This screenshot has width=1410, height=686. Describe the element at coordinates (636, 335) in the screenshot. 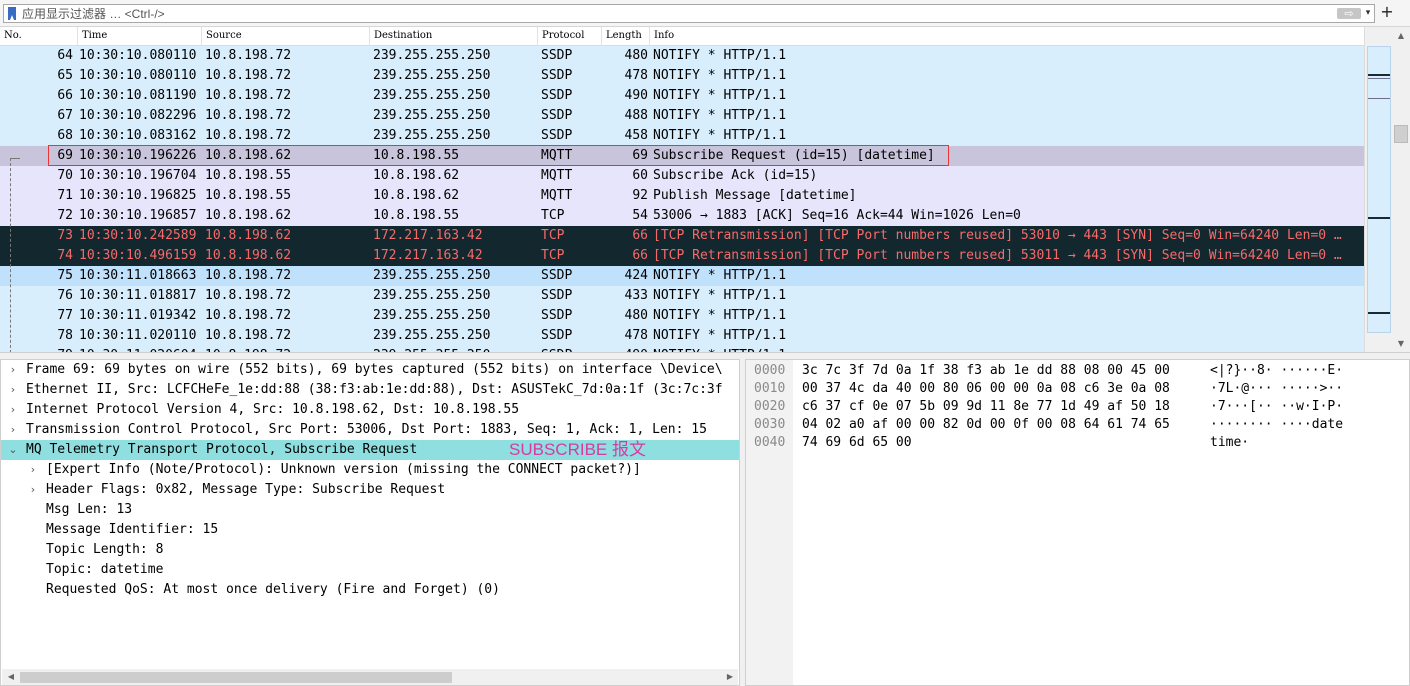

I see `packet-cell-len: 478` at that location.